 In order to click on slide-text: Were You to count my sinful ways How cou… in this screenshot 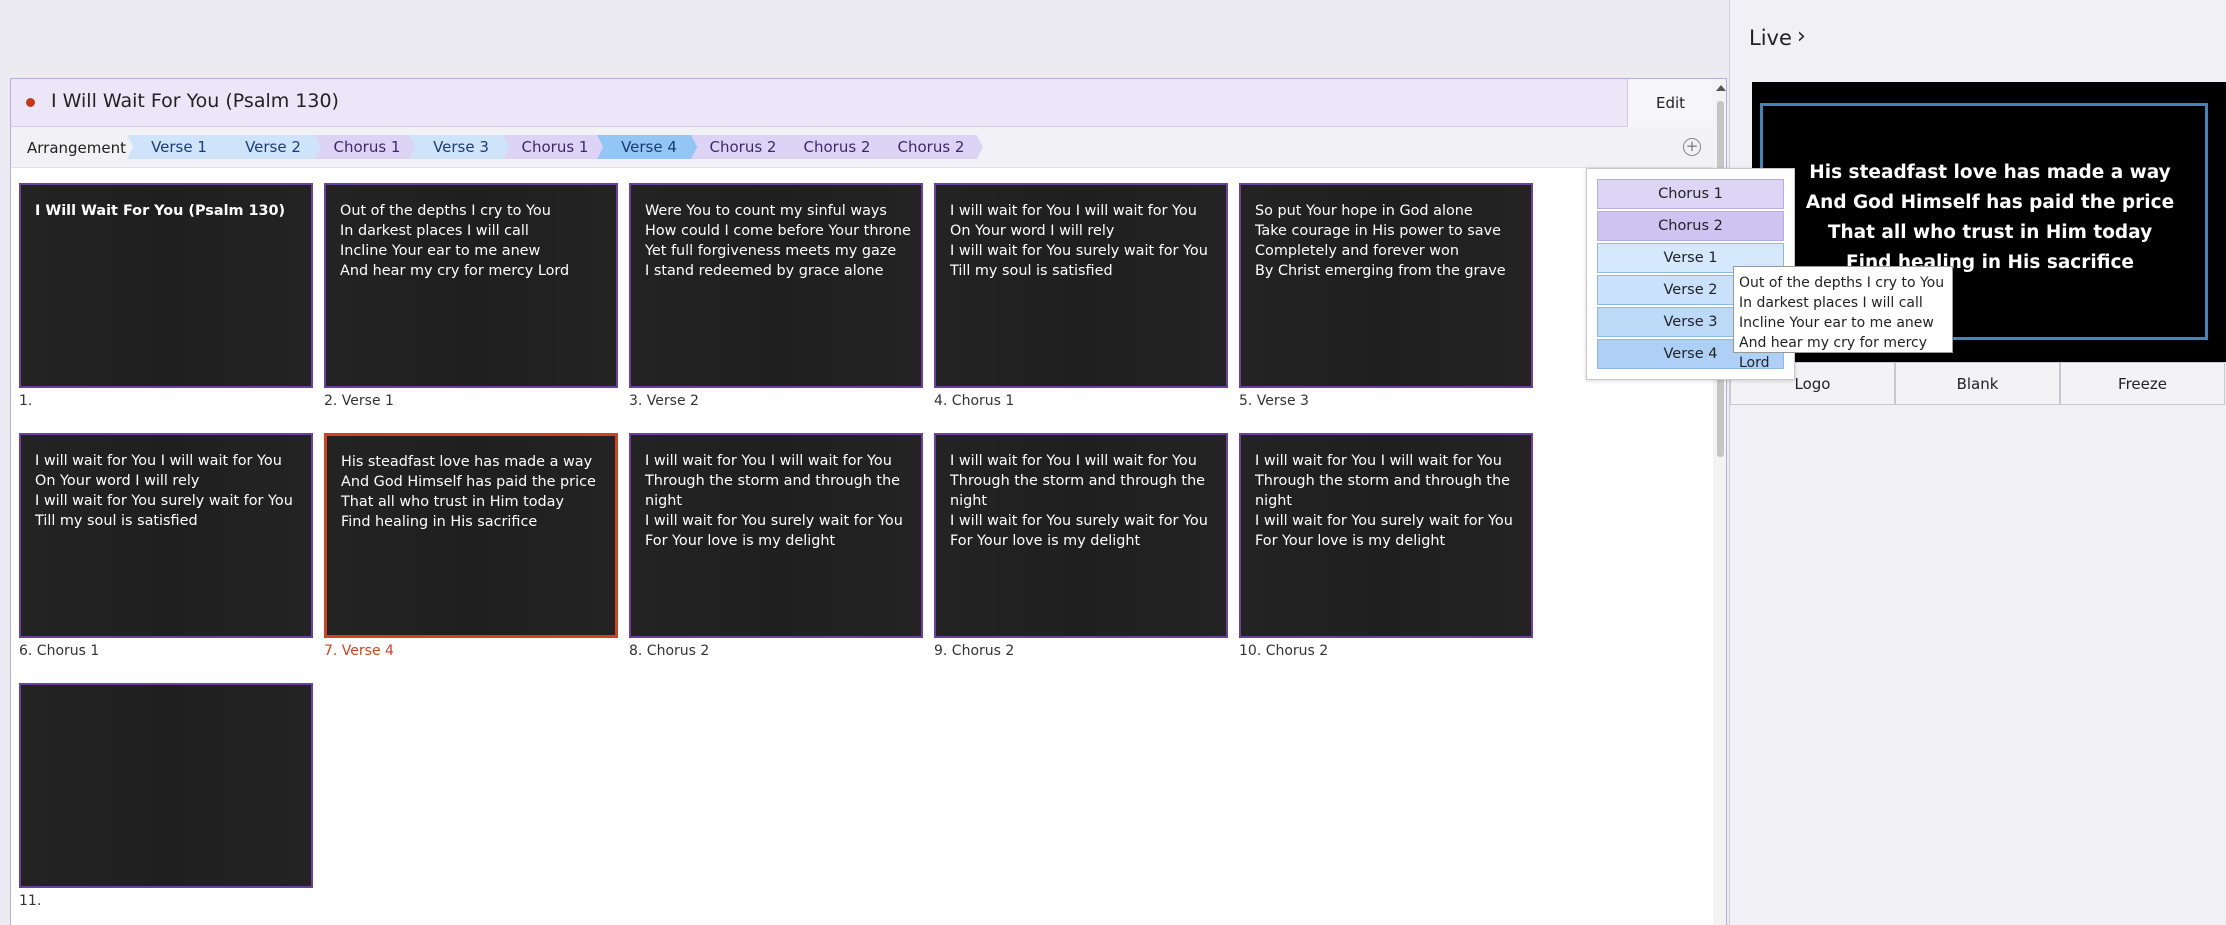, I will do `click(778, 241)`.